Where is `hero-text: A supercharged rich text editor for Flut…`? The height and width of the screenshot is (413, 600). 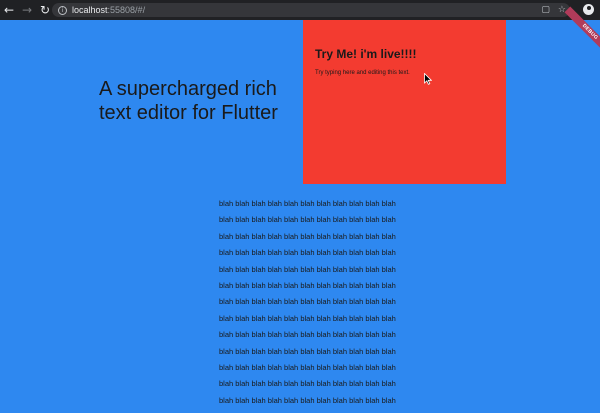
hero-text: A supercharged rich text editor for Flut… is located at coordinates (188, 101).